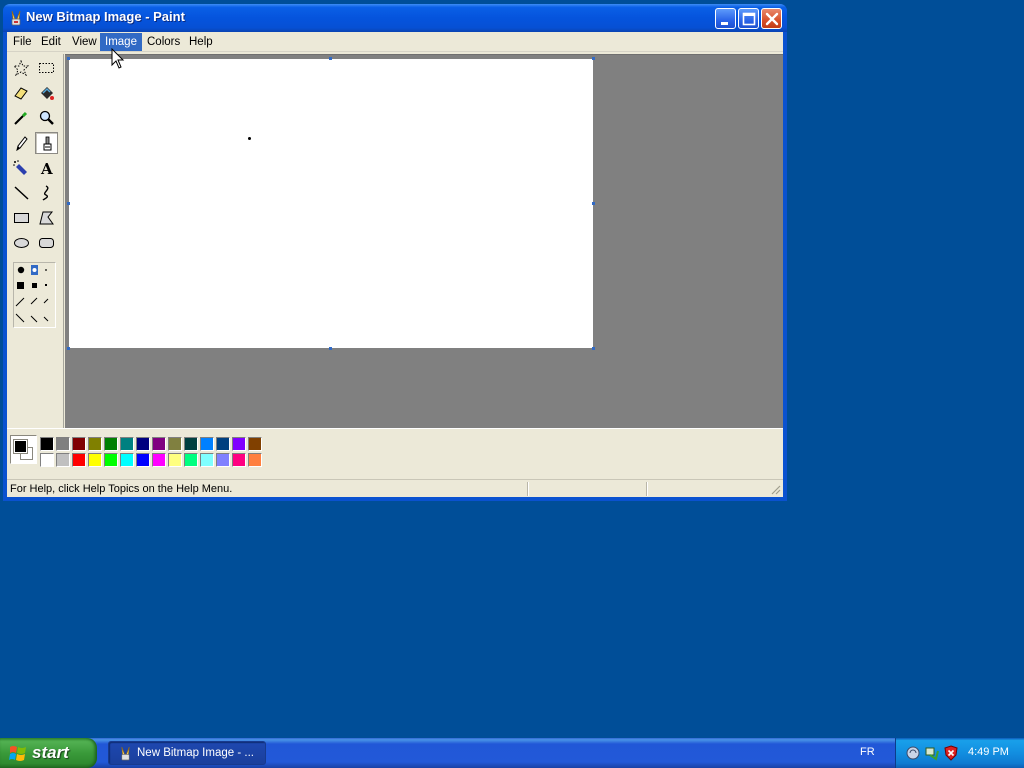  Describe the element at coordinates (959, 753) in the screenshot. I see `system-tray: 4:49 PM` at that location.